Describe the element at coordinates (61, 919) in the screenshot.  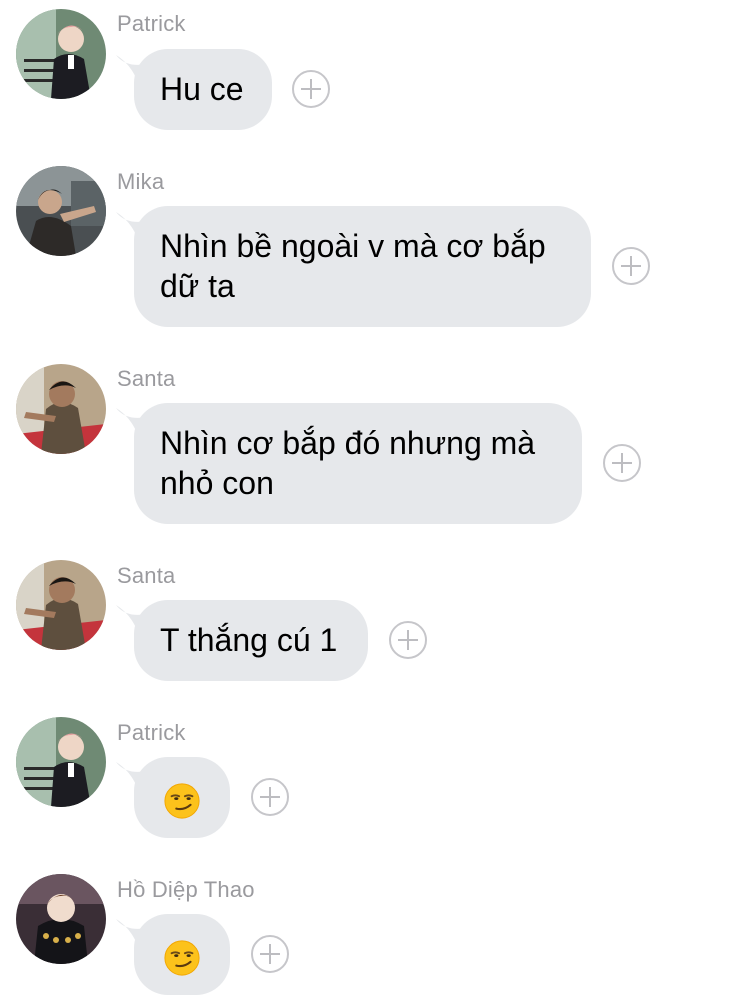
I see `ho-diep-thao-avatar` at that location.